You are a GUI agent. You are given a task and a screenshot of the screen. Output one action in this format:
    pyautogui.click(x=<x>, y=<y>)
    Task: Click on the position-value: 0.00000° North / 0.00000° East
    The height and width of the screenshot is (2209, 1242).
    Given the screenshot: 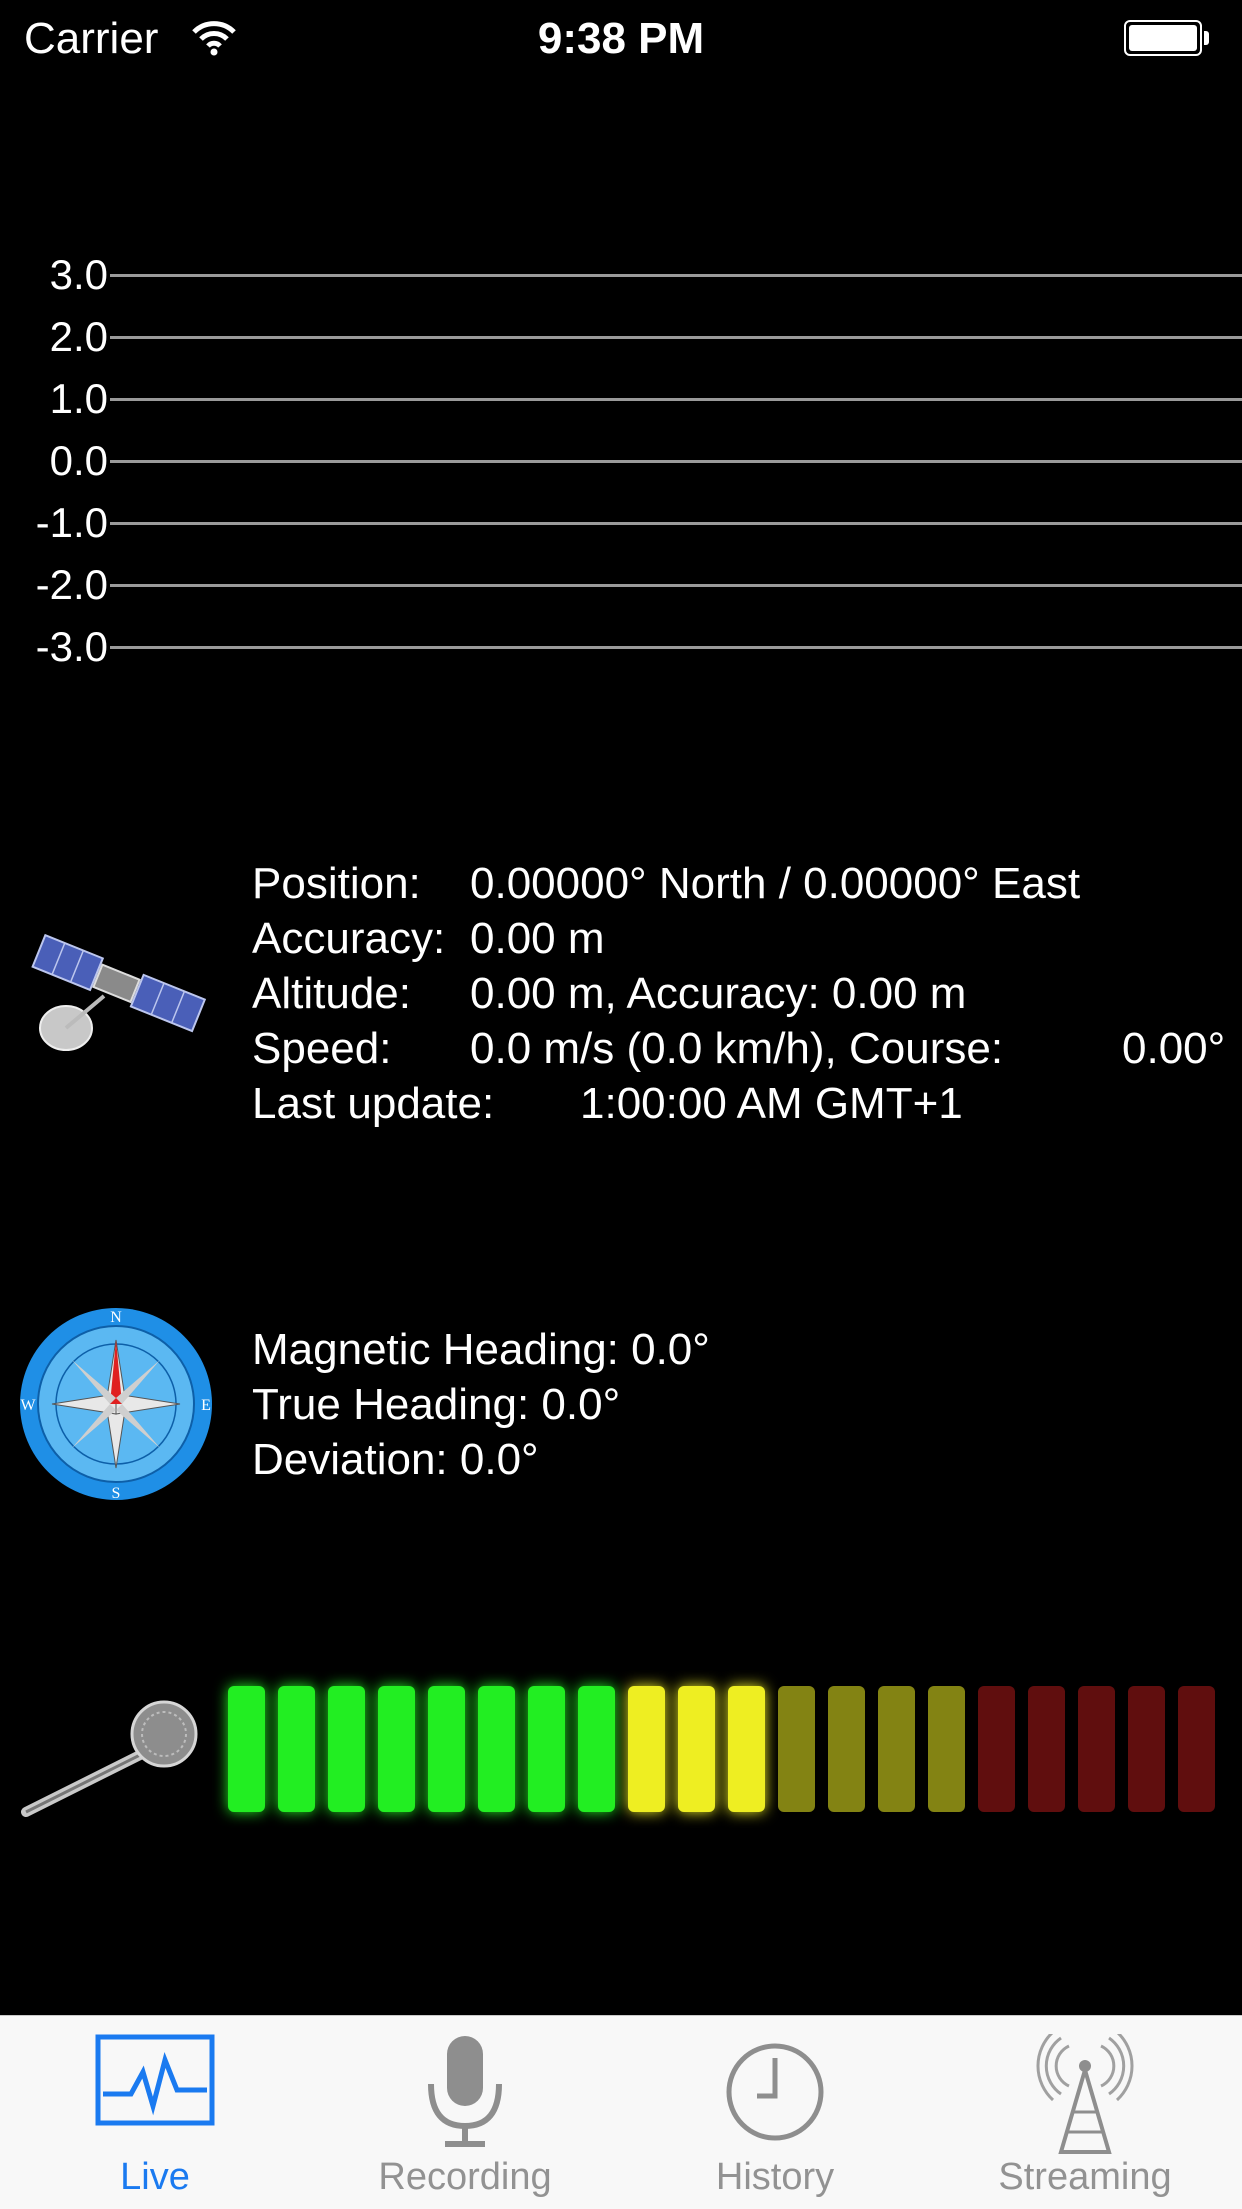 What is the action you would take?
    pyautogui.click(x=775, y=883)
    